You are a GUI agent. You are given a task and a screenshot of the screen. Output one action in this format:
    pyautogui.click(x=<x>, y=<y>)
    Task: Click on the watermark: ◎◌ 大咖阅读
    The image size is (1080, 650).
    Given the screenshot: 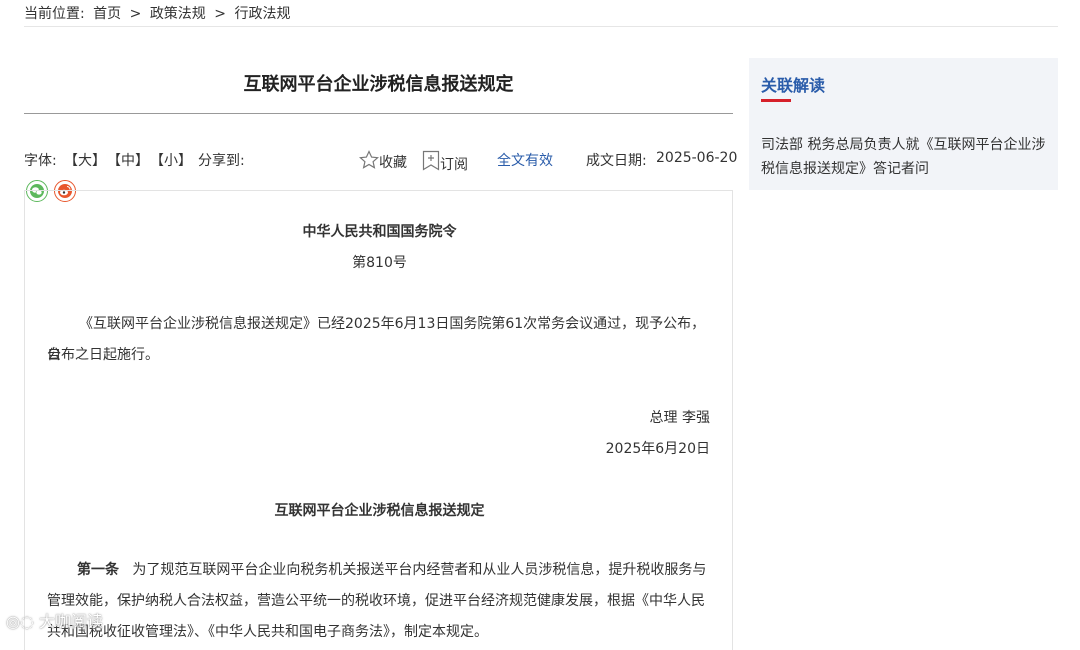 What is the action you would take?
    pyautogui.click(x=54, y=620)
    